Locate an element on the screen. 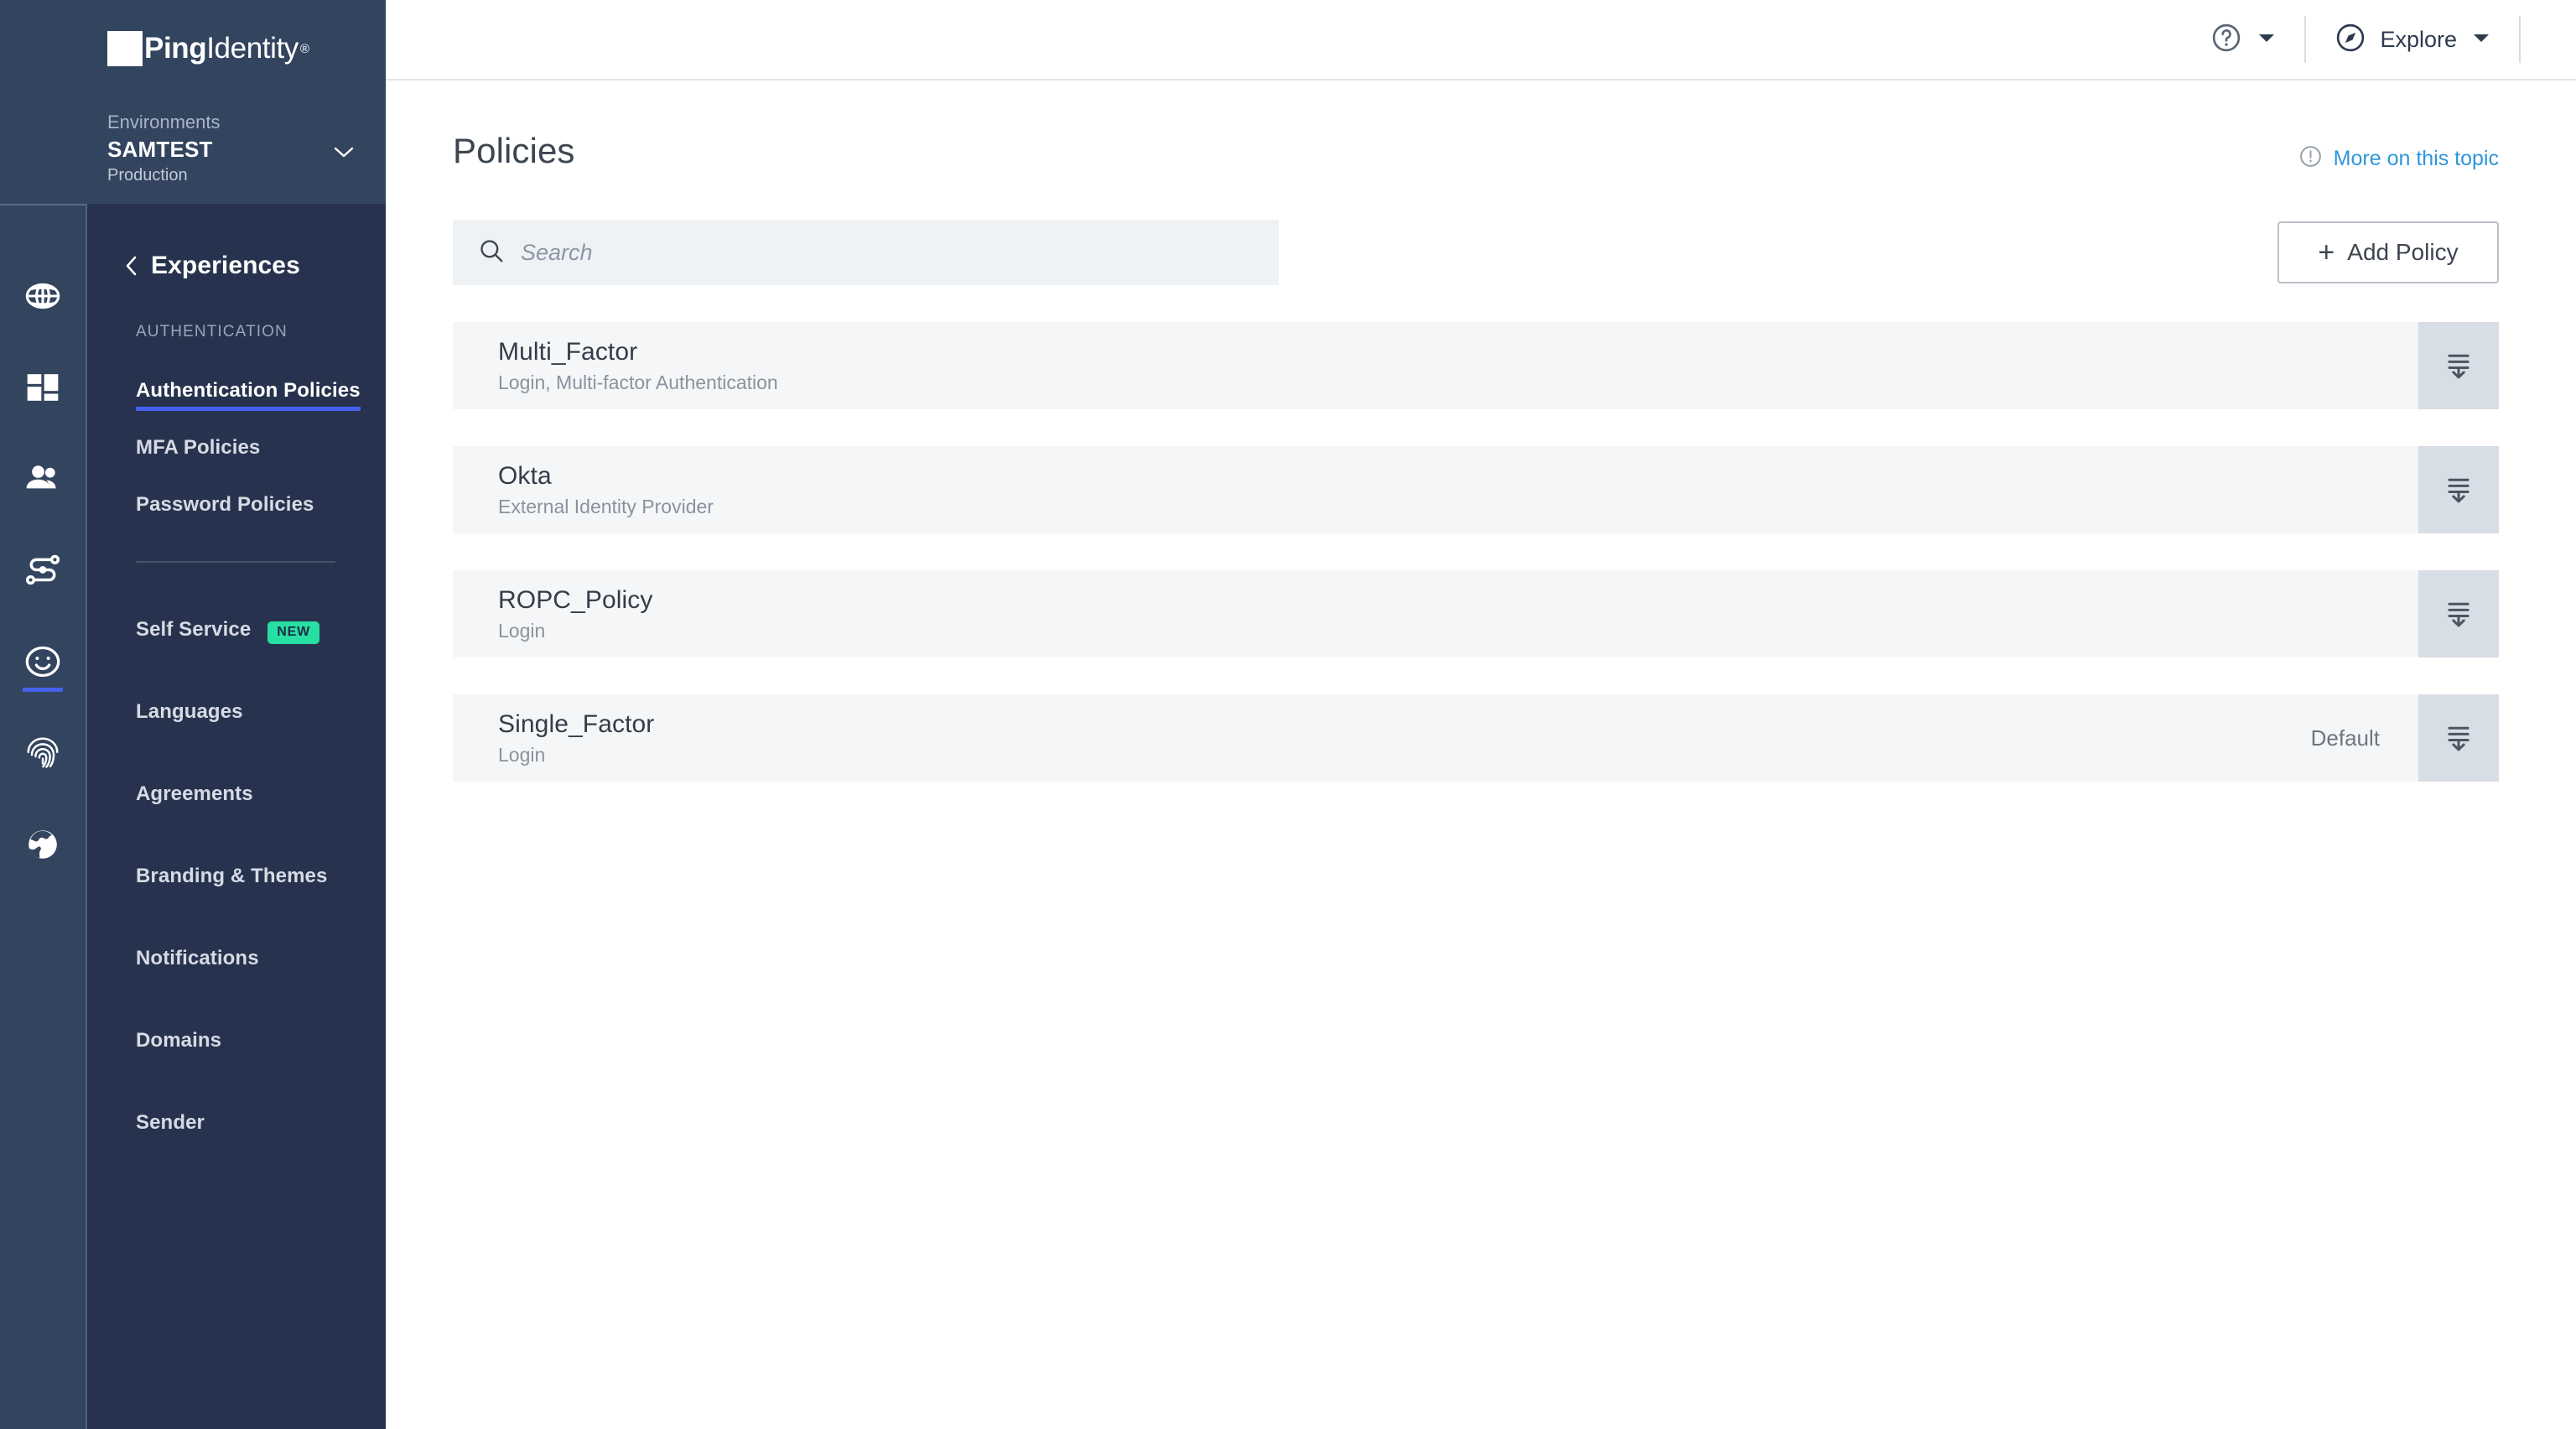 The width and height of the screenshot is (2576, 1429). logo-square-icon is located at coordinates (125, 48).